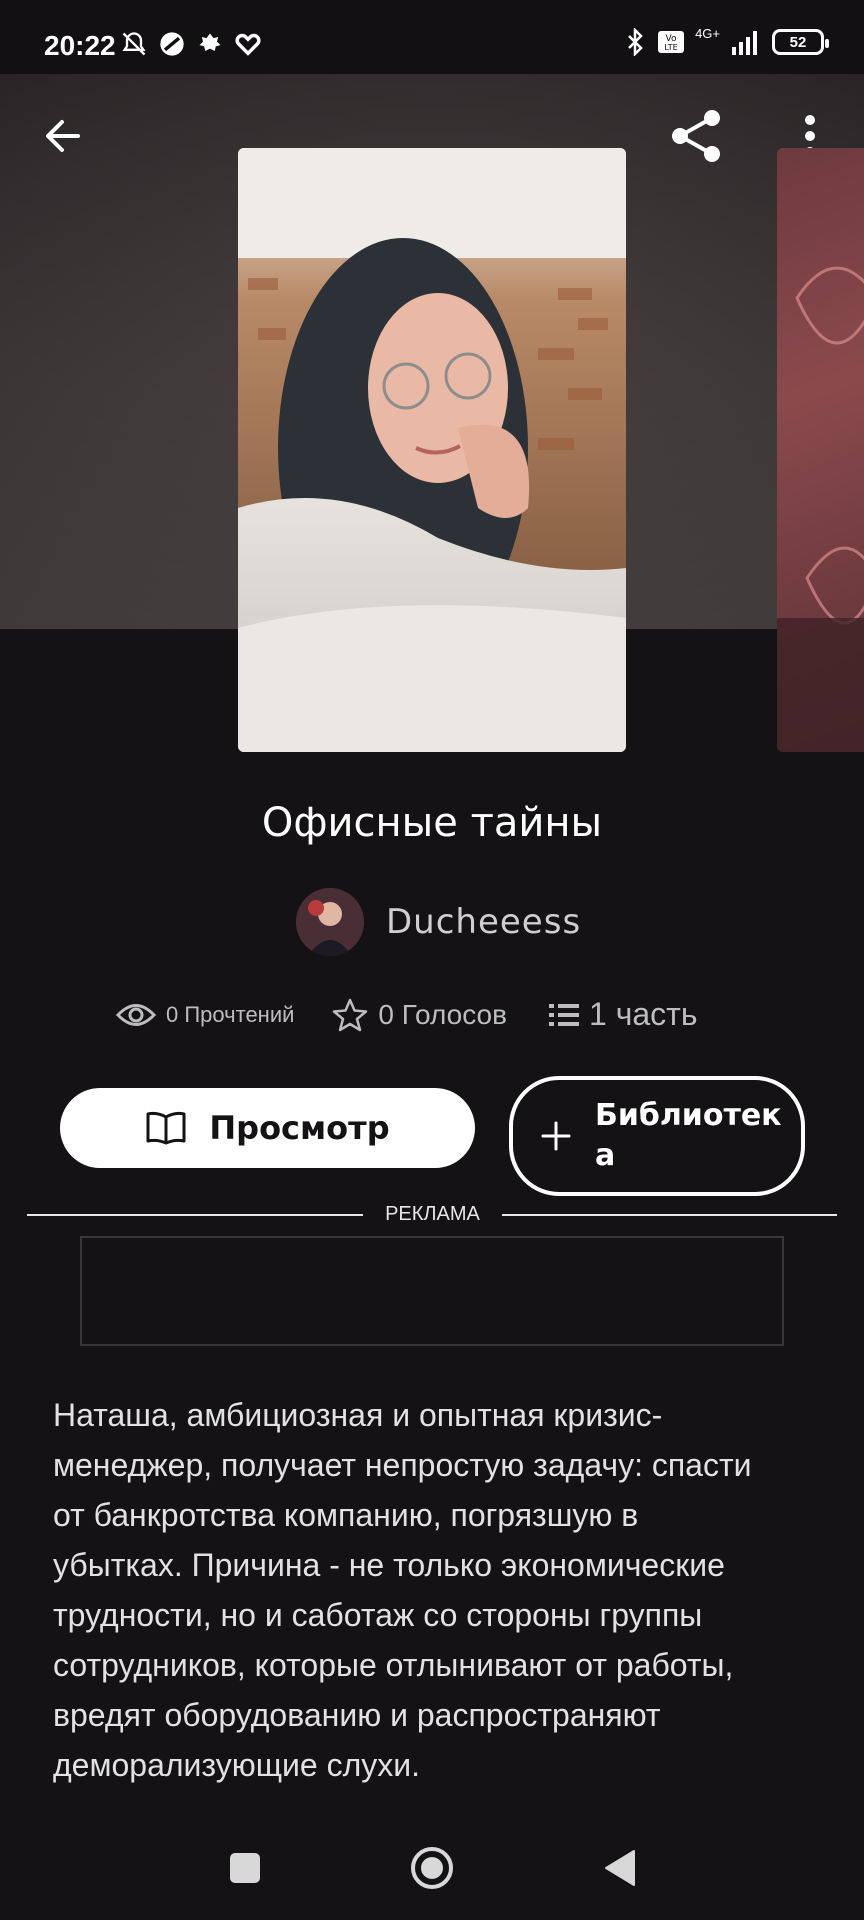 Image resolution: width=864 pixels, height=1920 pixels. Describe the element at coordinates (727, 40) in the screenshot. I see `status-icons-right: Vo LTE 4G+ 52` at that location.